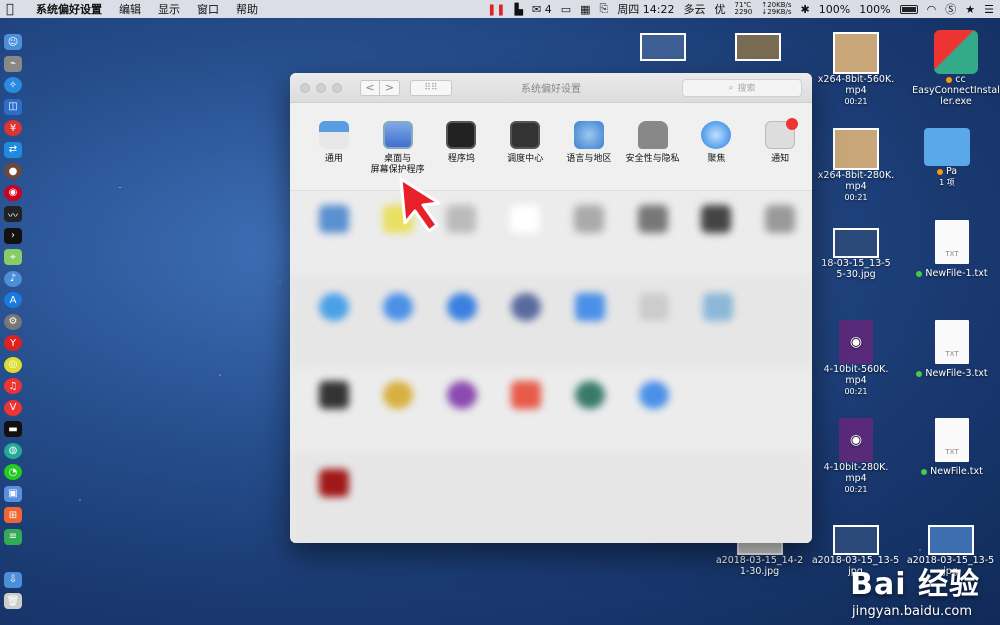 The width and height of the screenshot is (1000, 625). Describe the element at coordinates (585, 9) in the screenshot. I see `grid-icon: ▦` at that location.